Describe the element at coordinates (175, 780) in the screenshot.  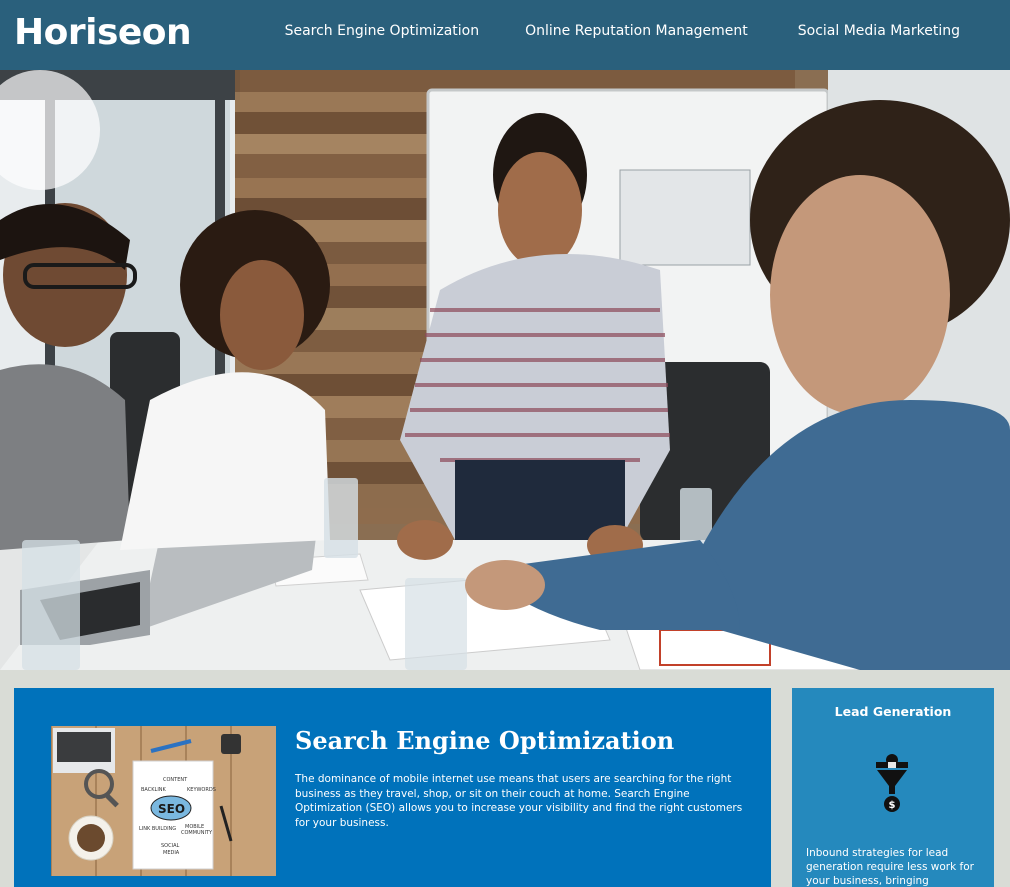
I see `seo-word-content: CONTENT` at that location.